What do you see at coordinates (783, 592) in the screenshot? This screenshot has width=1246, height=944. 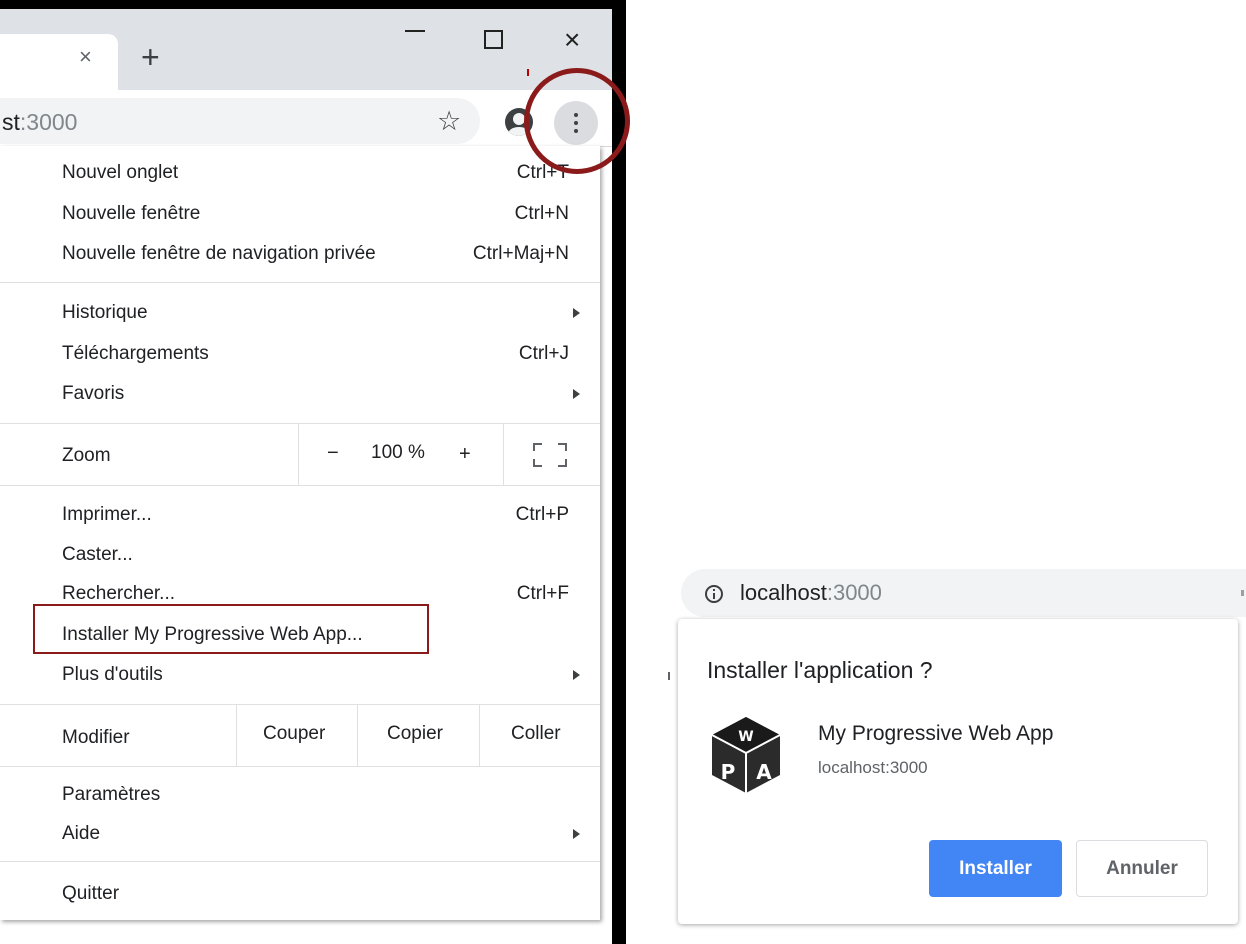 I see `install-address-host: localhost` at bounding box center [783, 592].